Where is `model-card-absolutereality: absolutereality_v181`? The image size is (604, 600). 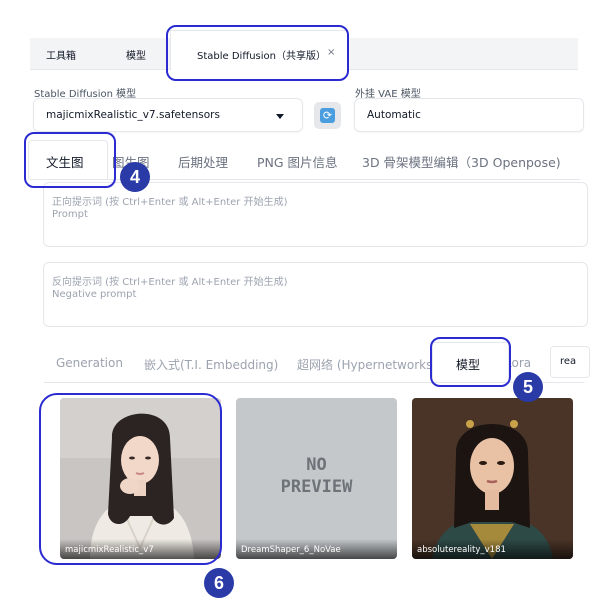
model-card-absolutereality: absolutereality_v181 is located at coordinates (492, 478).